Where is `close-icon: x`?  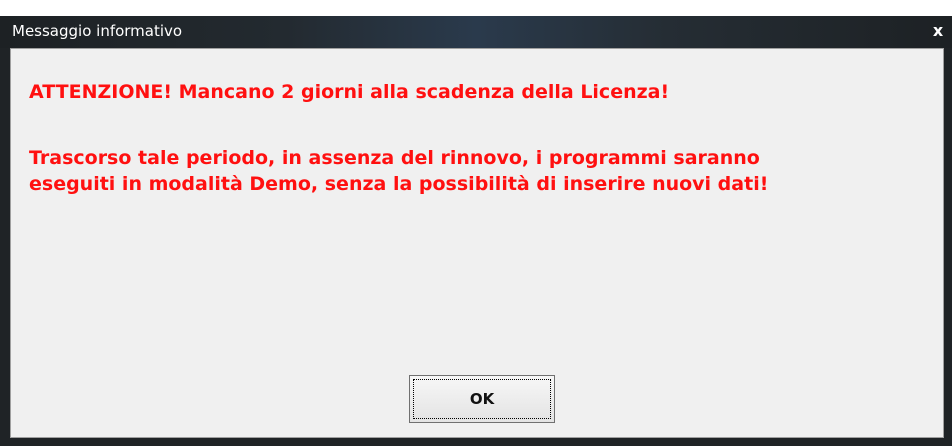
close-icon: x is located at coordinates (938, 31).